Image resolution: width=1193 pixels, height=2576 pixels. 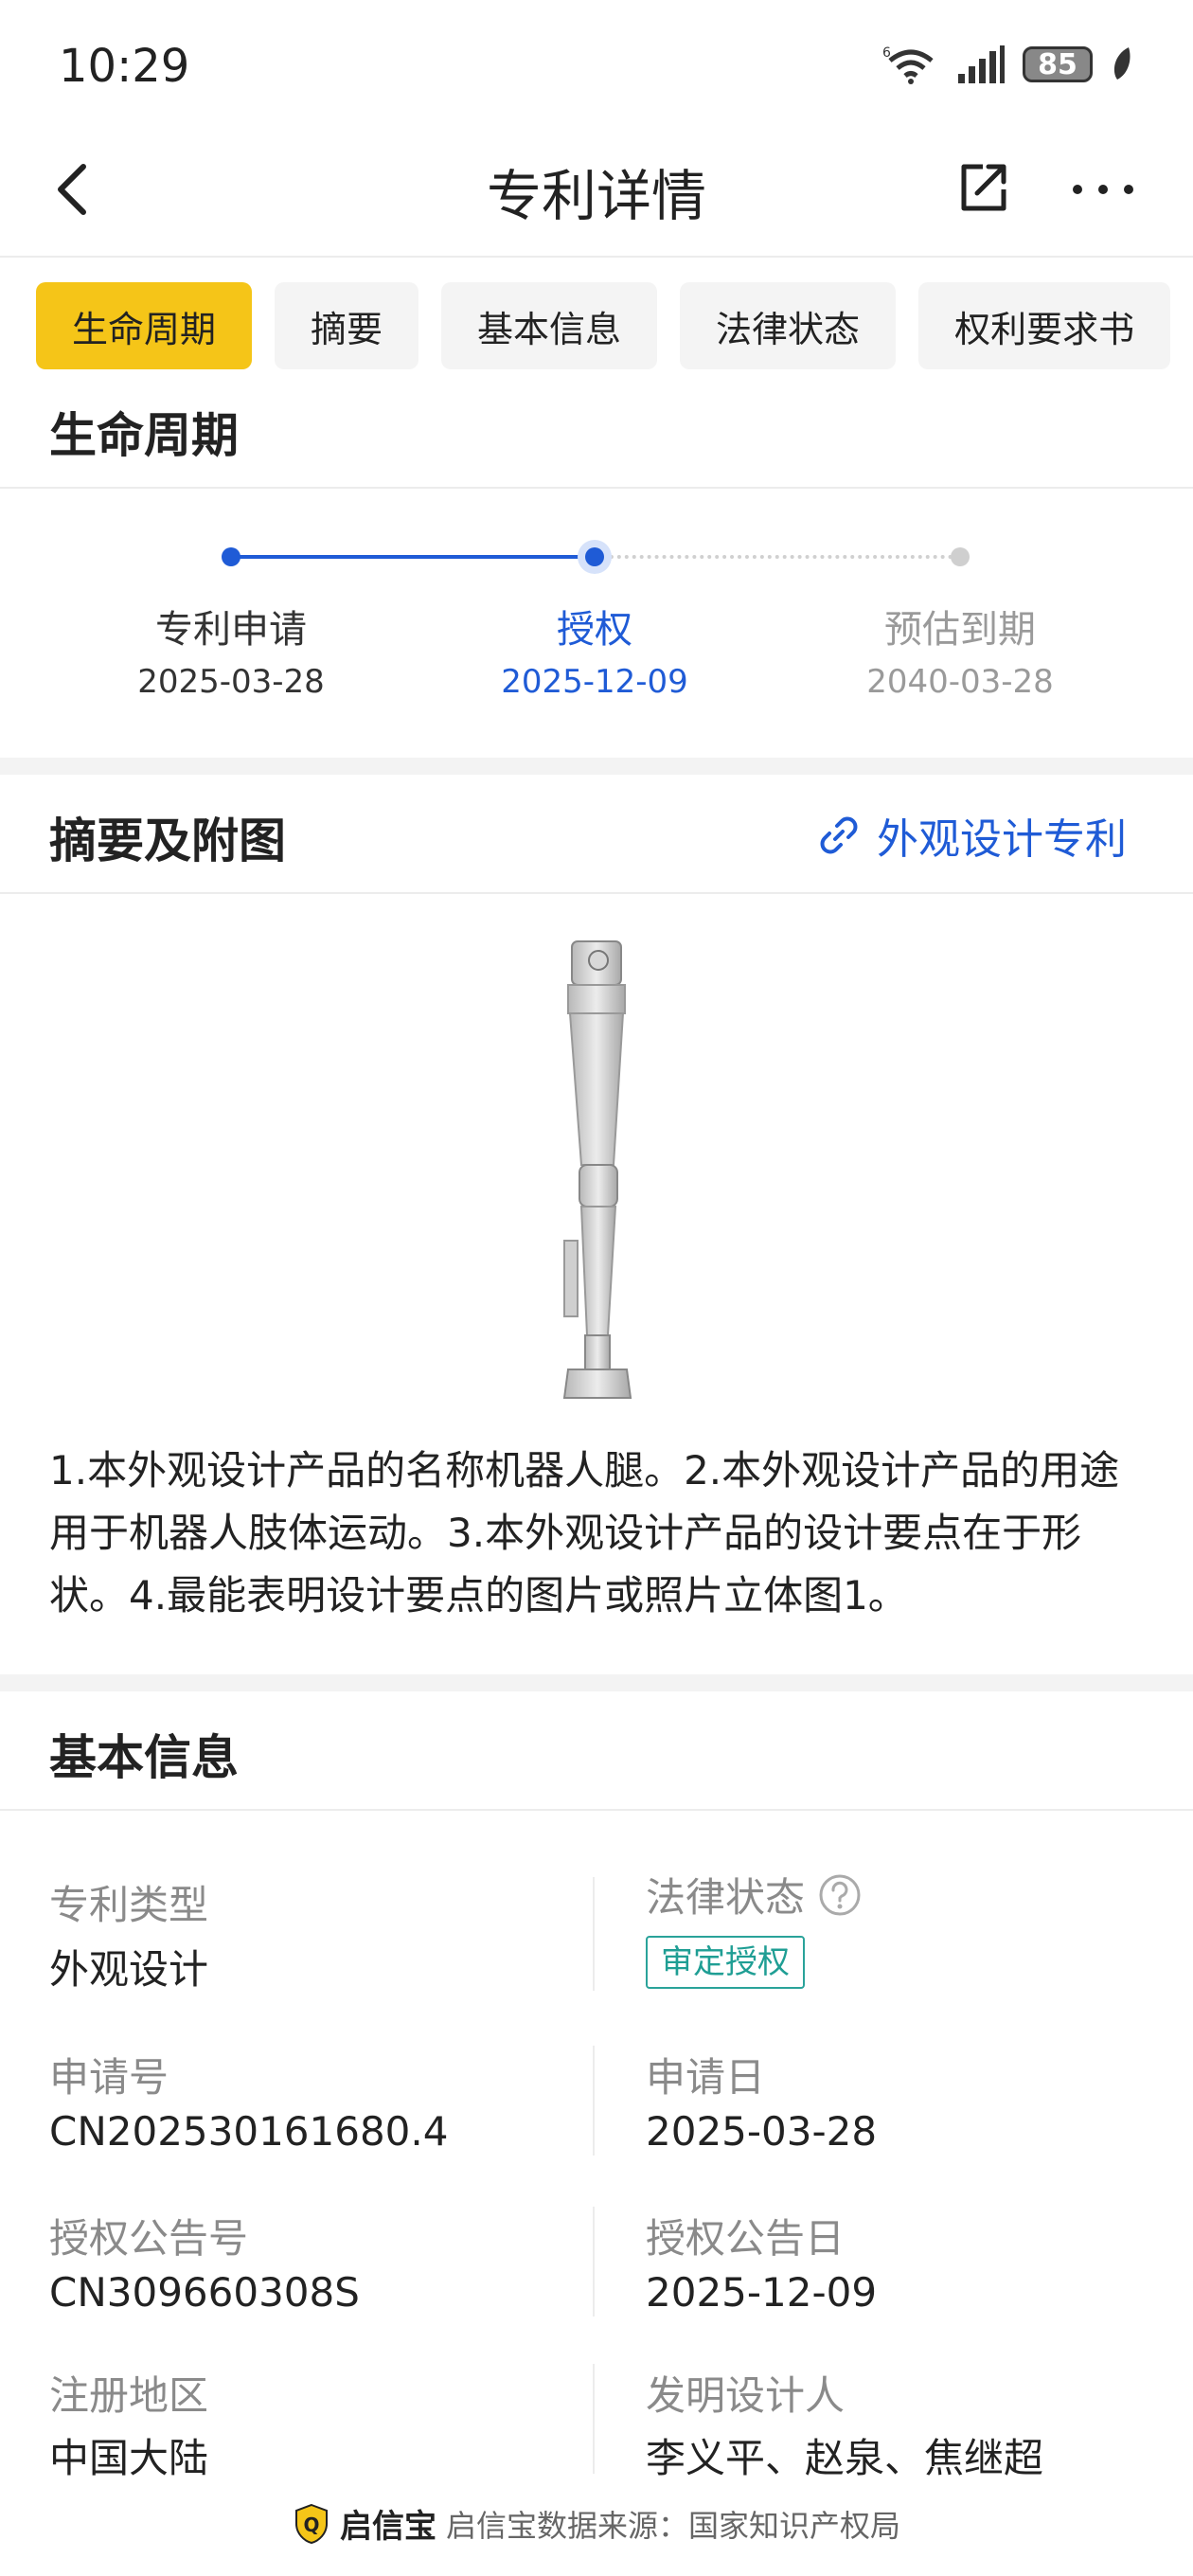 I want to click on grant-date-value: 2025-12-09, so click(x=762, y=2292).